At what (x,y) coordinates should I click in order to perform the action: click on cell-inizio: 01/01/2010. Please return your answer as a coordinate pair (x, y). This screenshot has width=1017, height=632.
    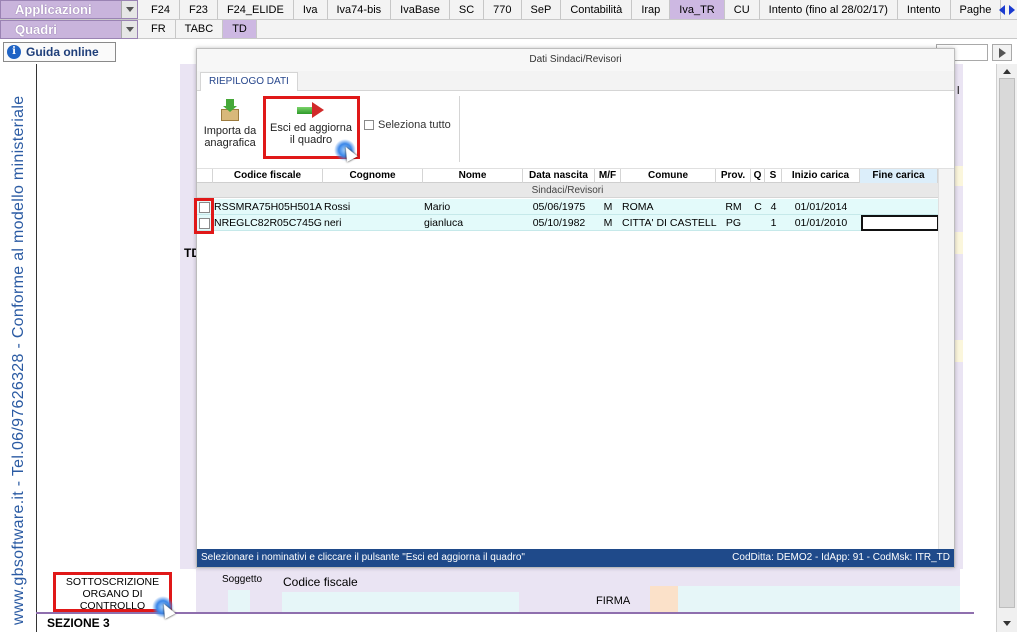
    Looking at the image, I should click on (821, 223).